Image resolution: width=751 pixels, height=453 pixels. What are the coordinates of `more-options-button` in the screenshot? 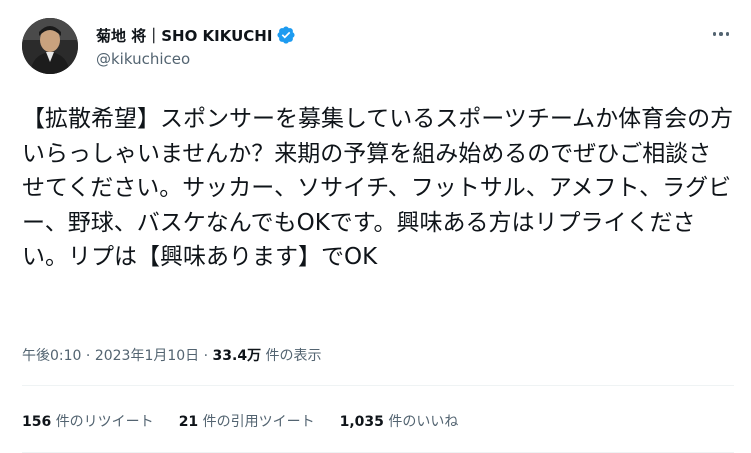 It's located at (721, 34).